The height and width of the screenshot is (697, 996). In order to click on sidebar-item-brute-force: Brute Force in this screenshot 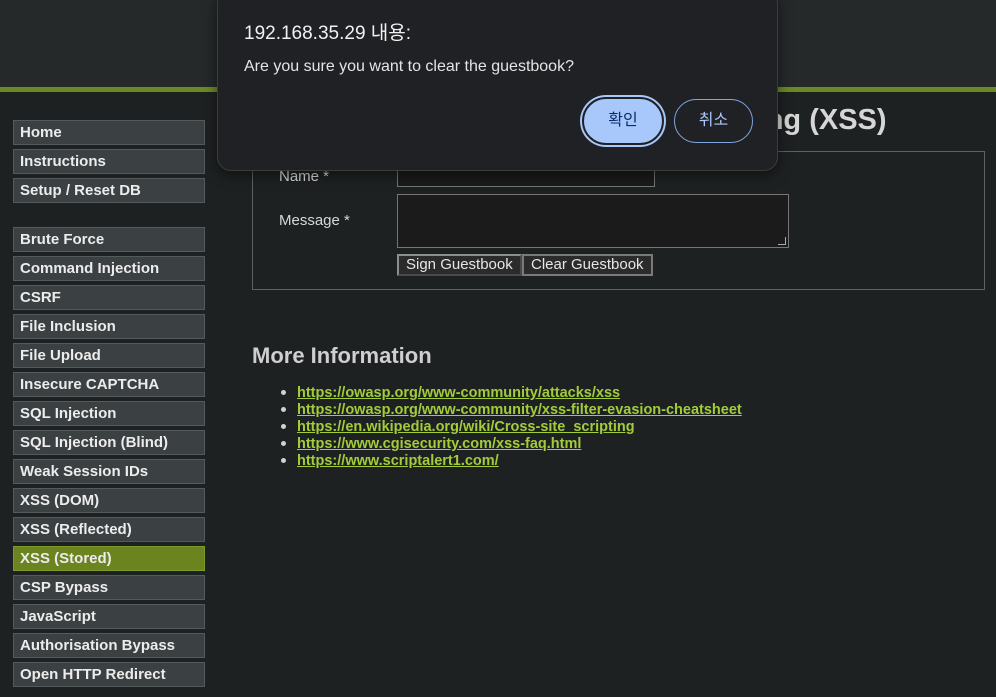, I will do `click(109, 239)`.